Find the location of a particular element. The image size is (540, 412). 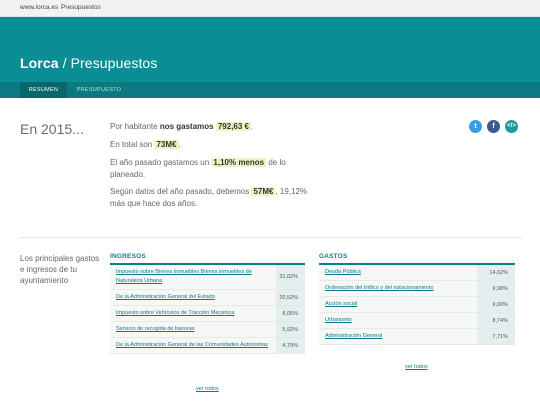

top-bar: www.lorca.es Presupuestos is located at coordinates (270, 8).